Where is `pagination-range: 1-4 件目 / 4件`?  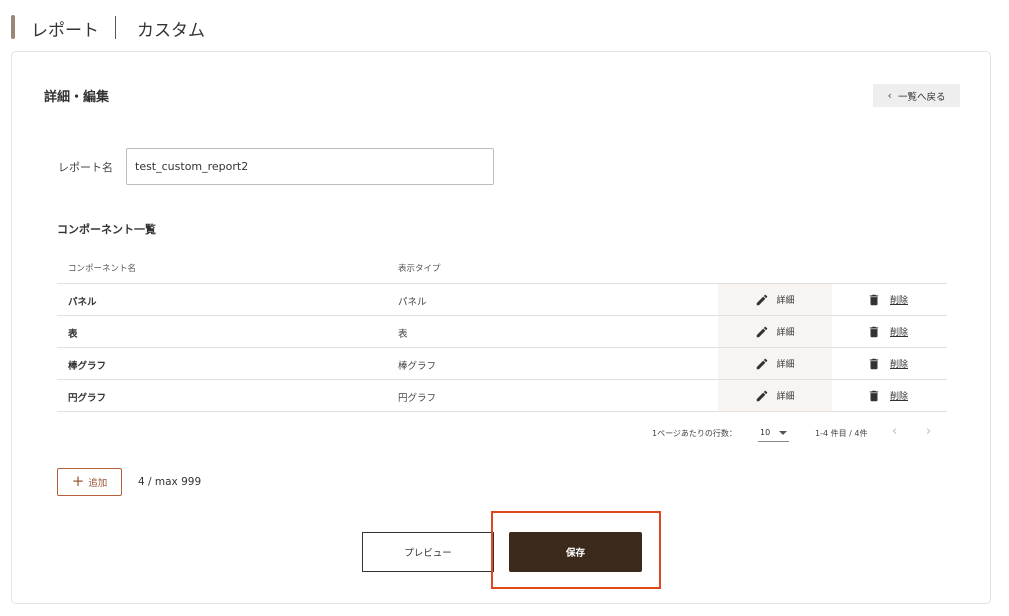 pagination-range: 1-4 件目 / 4件 is located at coordinates (841, 433).